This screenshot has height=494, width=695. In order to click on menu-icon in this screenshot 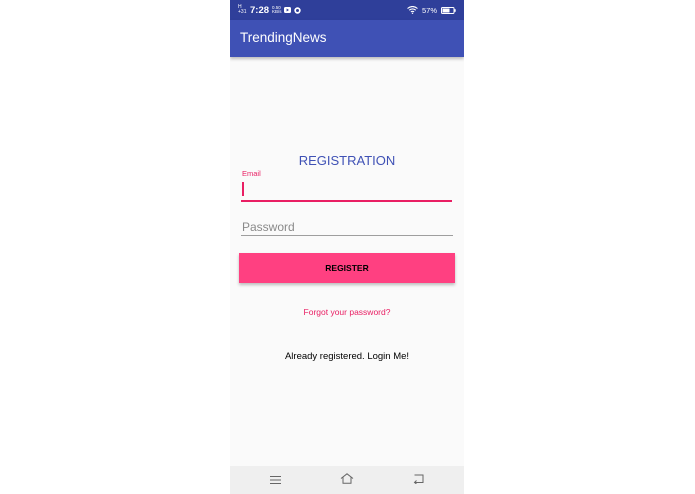, I will do `click(275, 480)`.